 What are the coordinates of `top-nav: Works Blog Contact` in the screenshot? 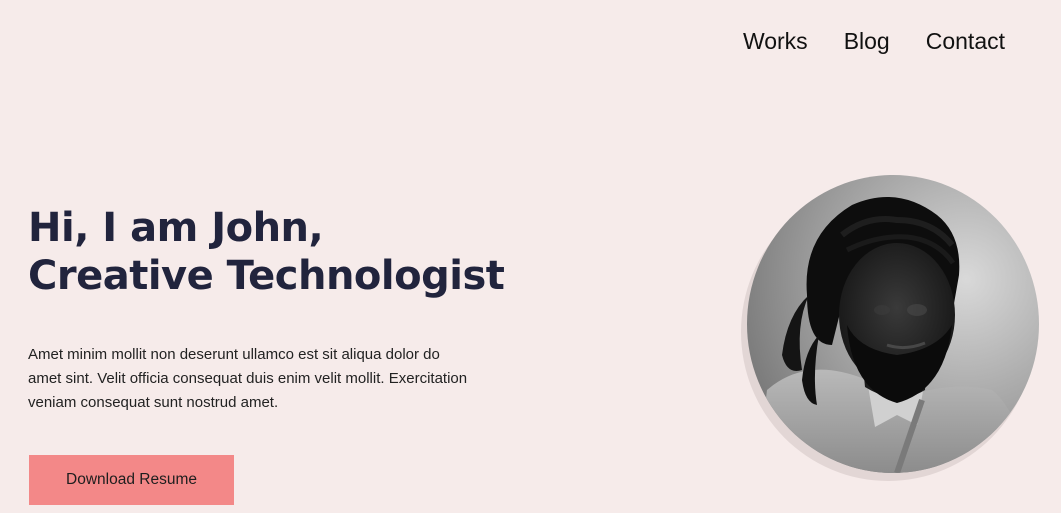 It's located at (874, 41).